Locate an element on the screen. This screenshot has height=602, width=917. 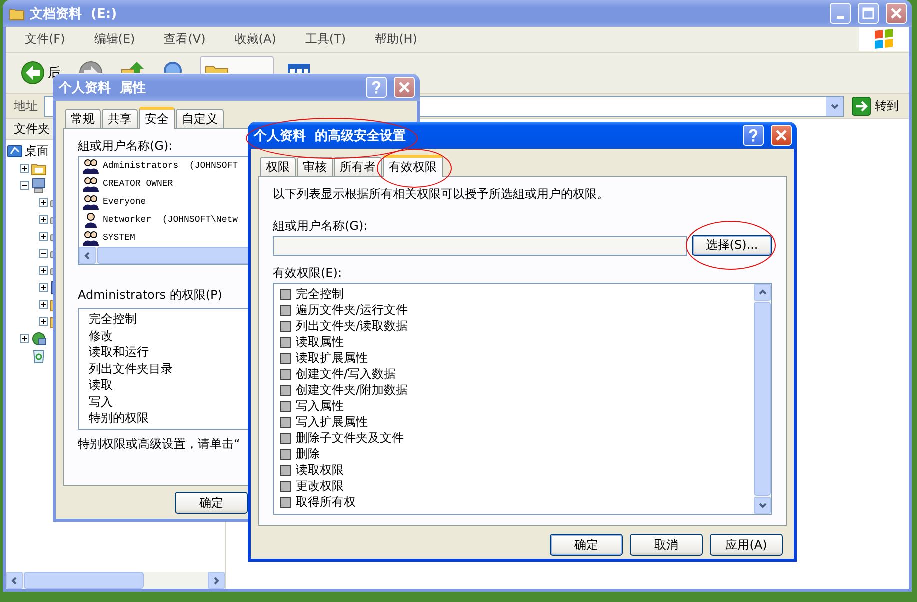
list-item: Everyone is located at coordinates (124, 202).